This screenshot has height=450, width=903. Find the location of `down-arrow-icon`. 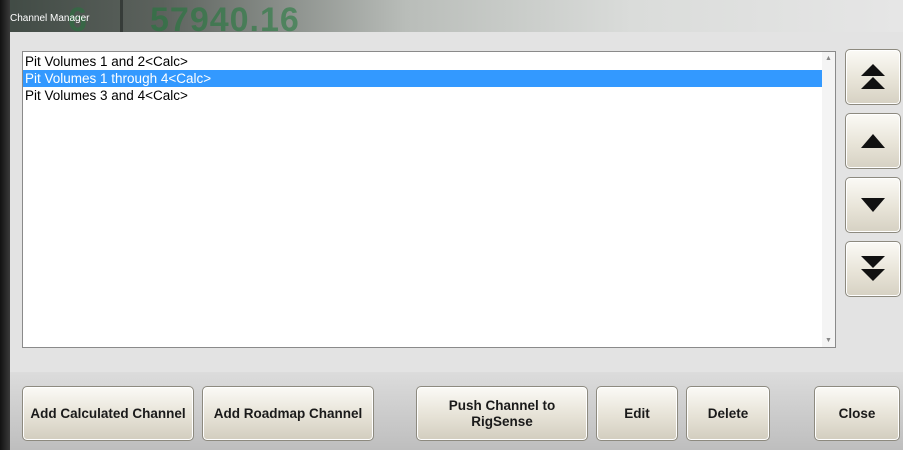

down-arrow-icon is located at coordinates (873, 205).